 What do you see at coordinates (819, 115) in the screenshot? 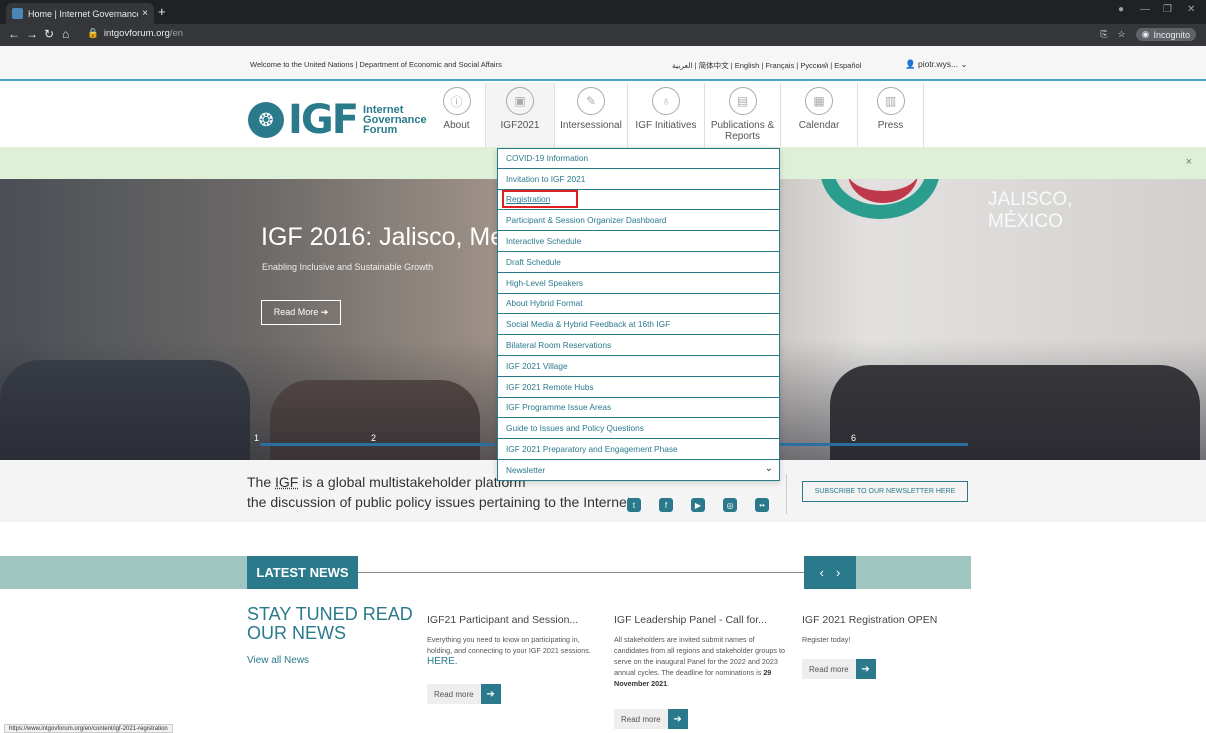
I see `nav-calendar: ▦ Calendar` at bounding box center [819, 115].